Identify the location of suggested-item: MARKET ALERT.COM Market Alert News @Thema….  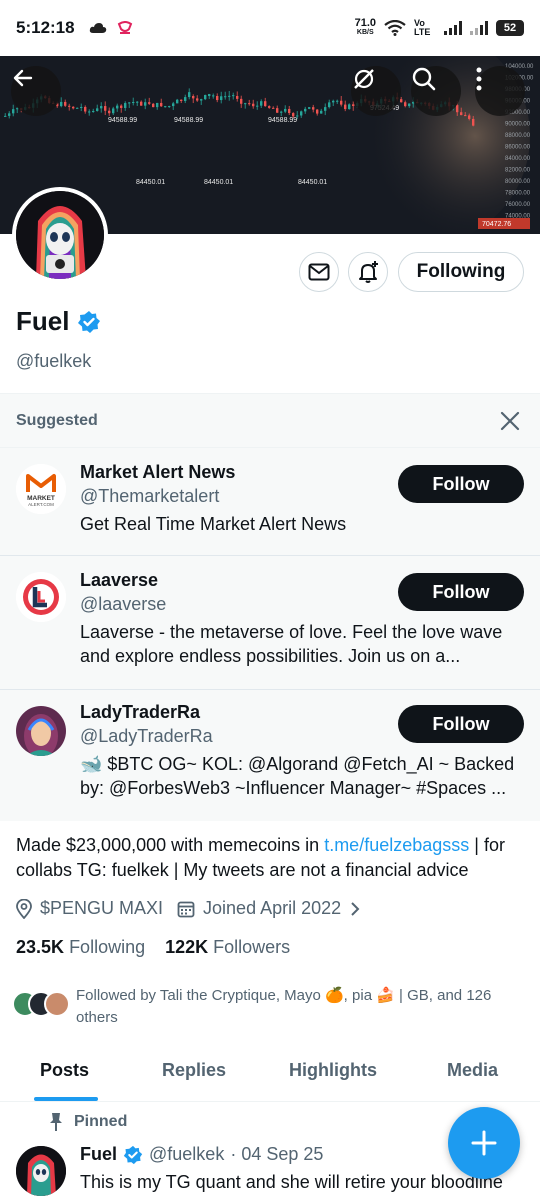
(270, 502).